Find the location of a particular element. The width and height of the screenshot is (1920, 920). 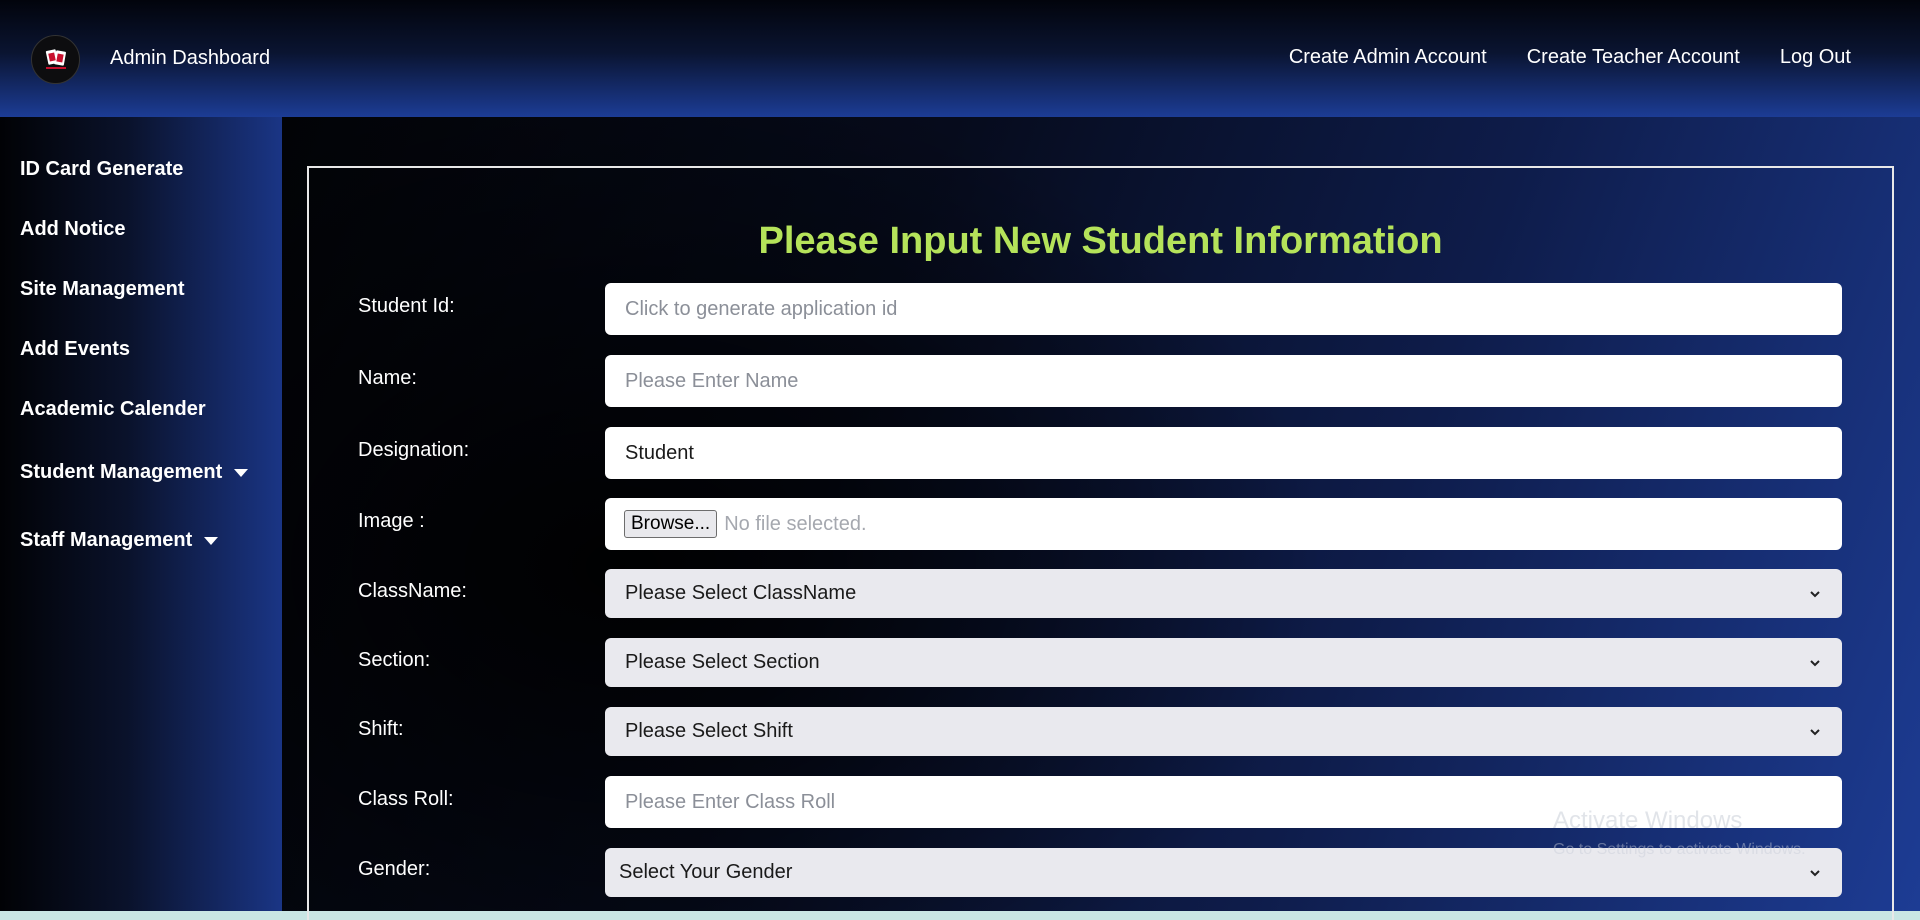

sidebar-item-add-notice: Add Notice is located at coordinates (73, 229).